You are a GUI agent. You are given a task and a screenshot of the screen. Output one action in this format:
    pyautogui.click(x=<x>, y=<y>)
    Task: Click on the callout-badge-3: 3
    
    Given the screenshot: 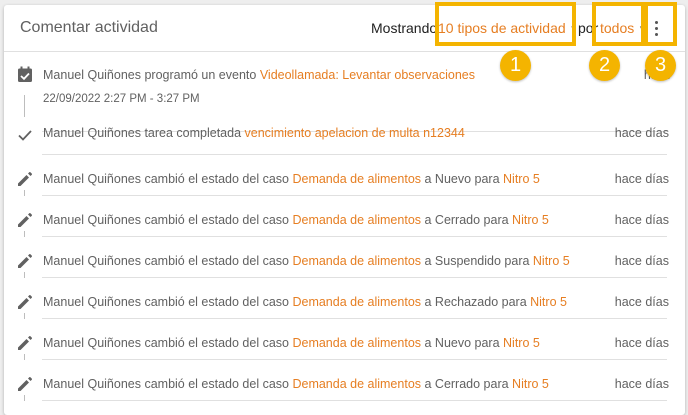 What is the action you would take?
    pyautogui.click(x=660, y=65)
    